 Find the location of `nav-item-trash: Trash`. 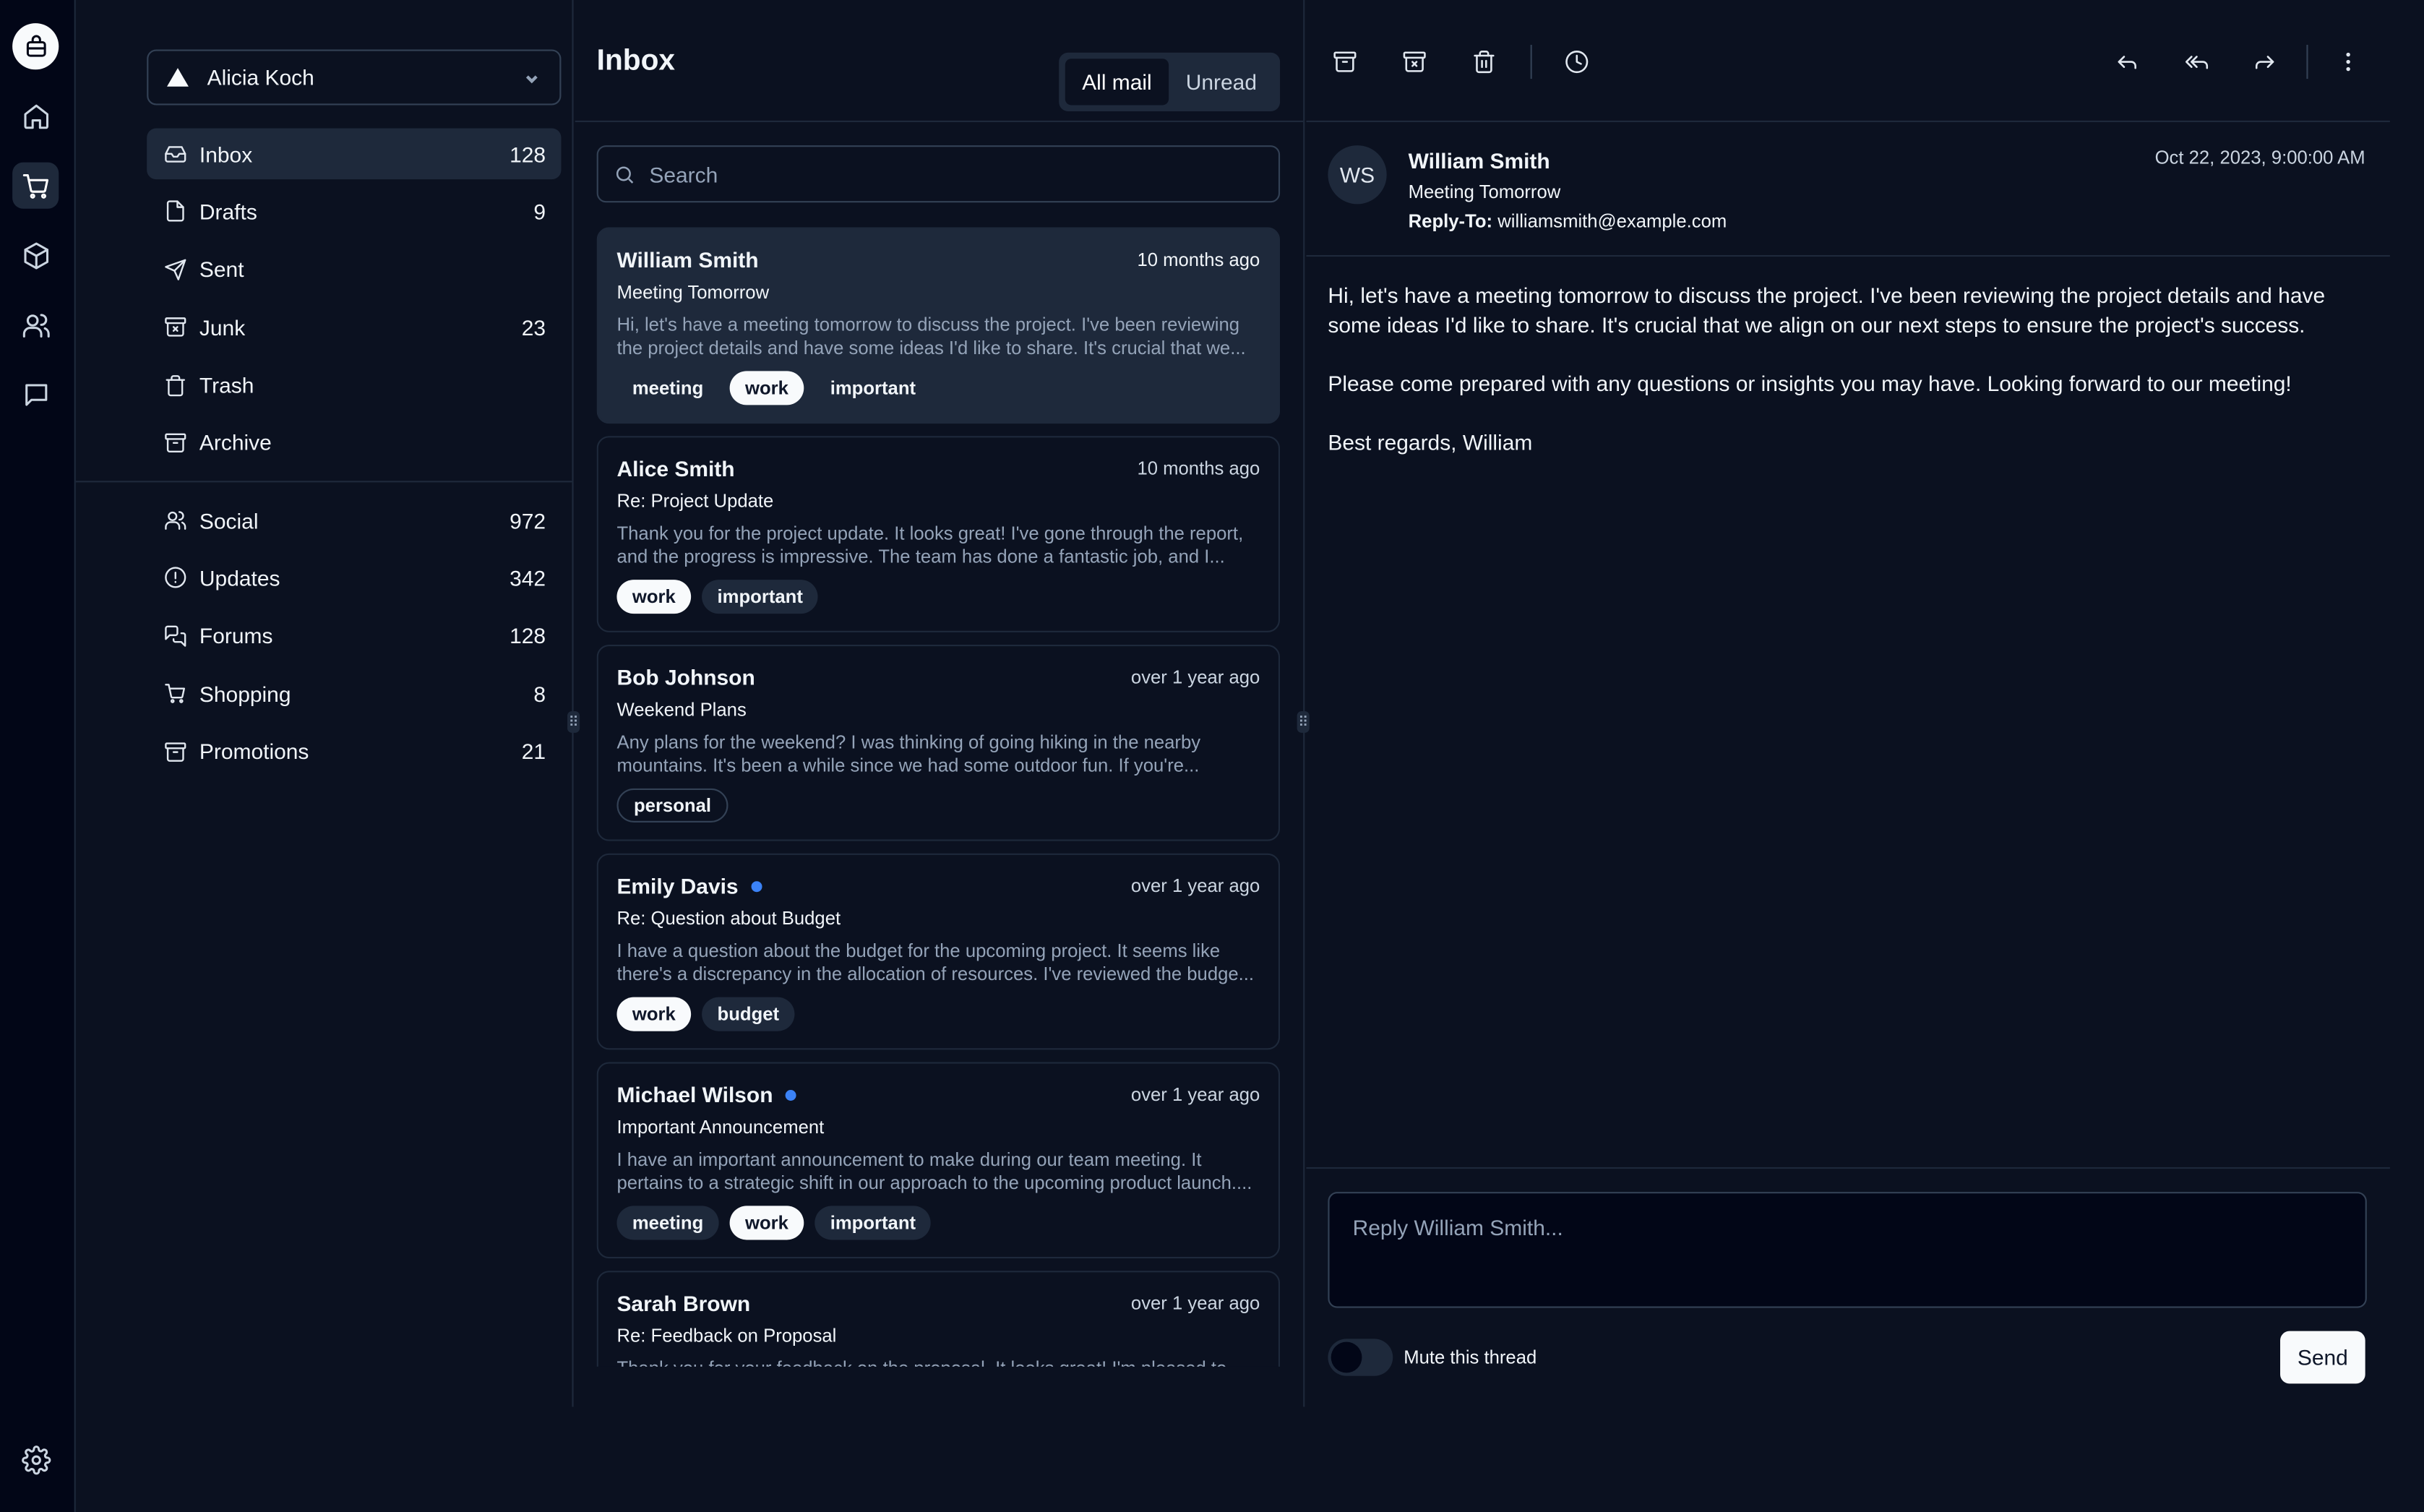

nav-item-trash: Trash is located at coordinates (354, 385).